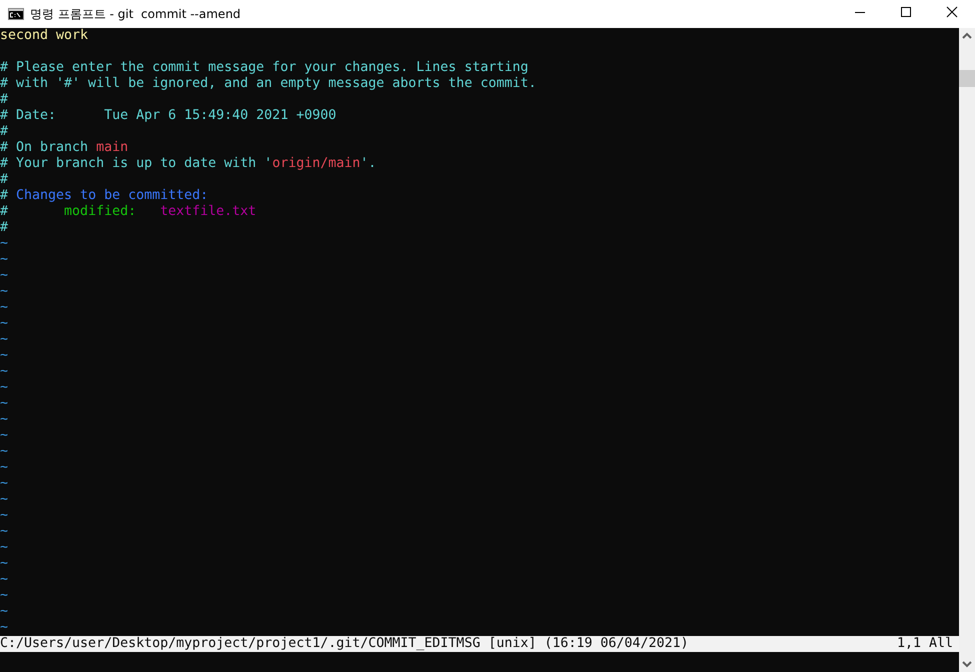 The height and width of the screenshot is (672, 975). What do you see at coordinates (316, 163) in the screenshot?
I see `terminal-text: origin/main` at bounding box center [316, 163].